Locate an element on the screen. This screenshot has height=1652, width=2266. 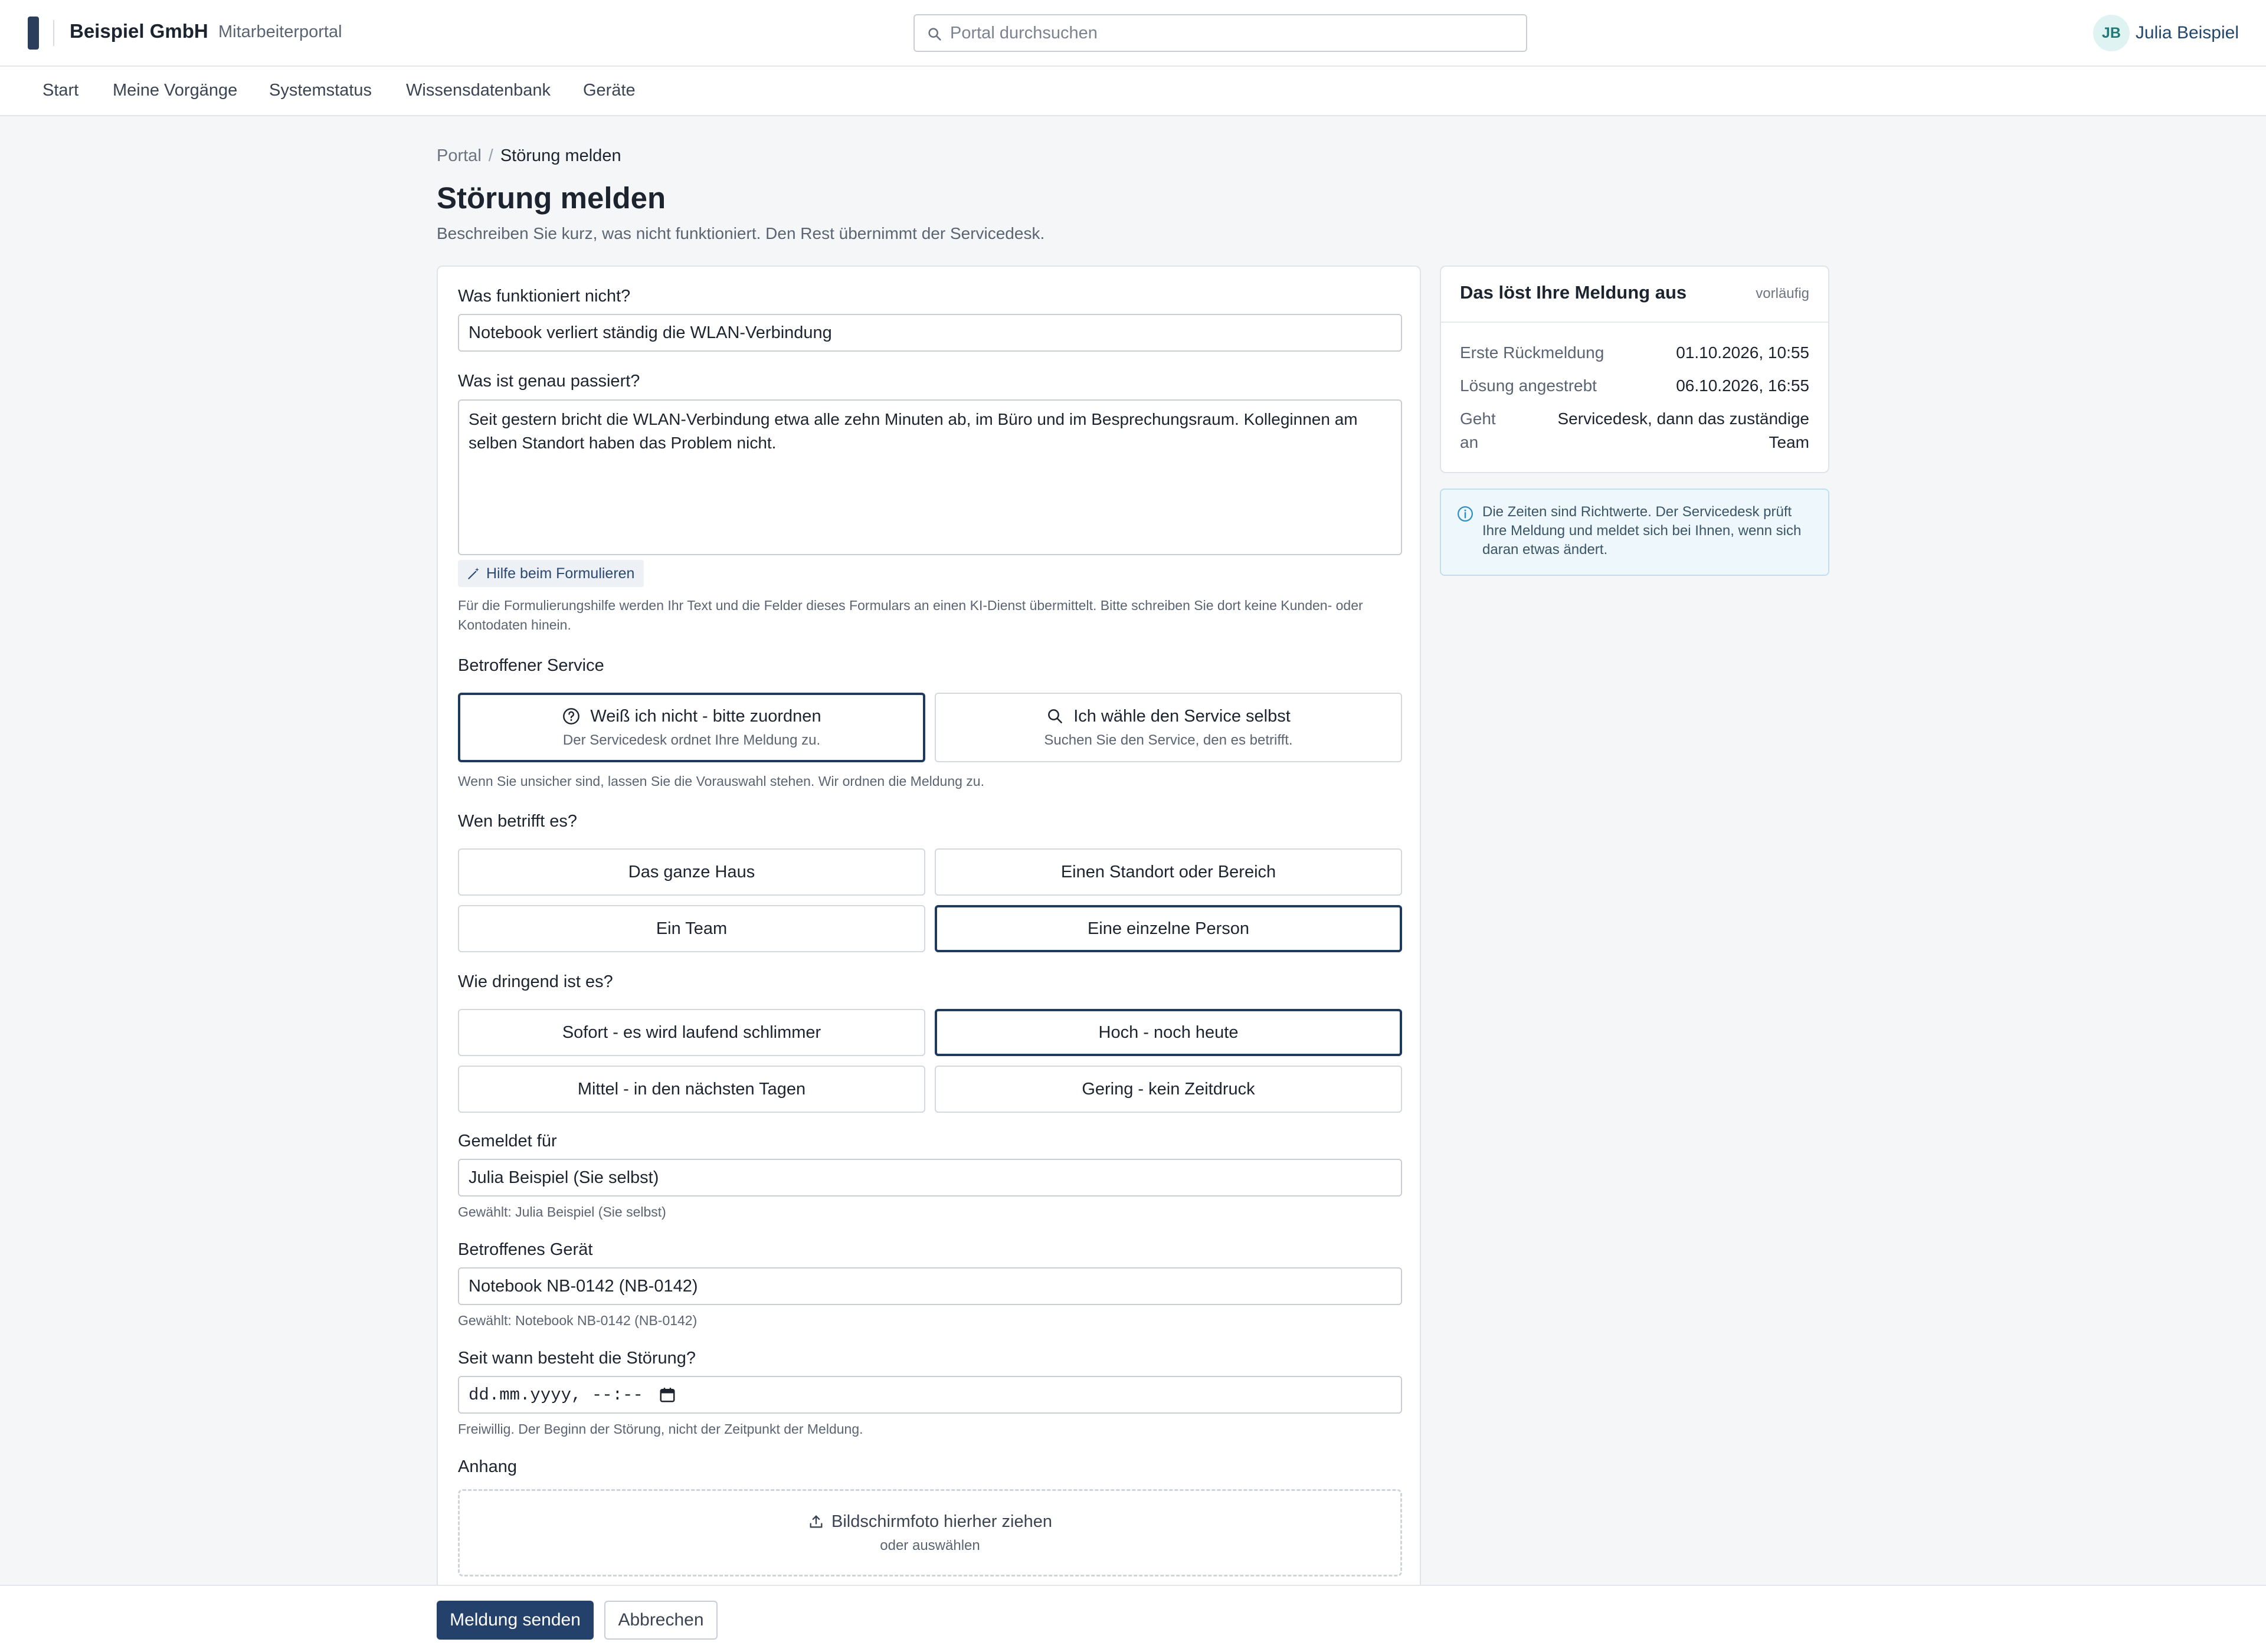
first-response-label: Erste Rückmeldung is located at coordinates (1532, 352).